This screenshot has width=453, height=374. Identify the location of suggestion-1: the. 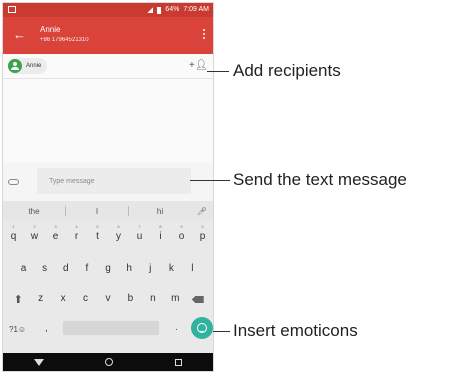
(34, 211).